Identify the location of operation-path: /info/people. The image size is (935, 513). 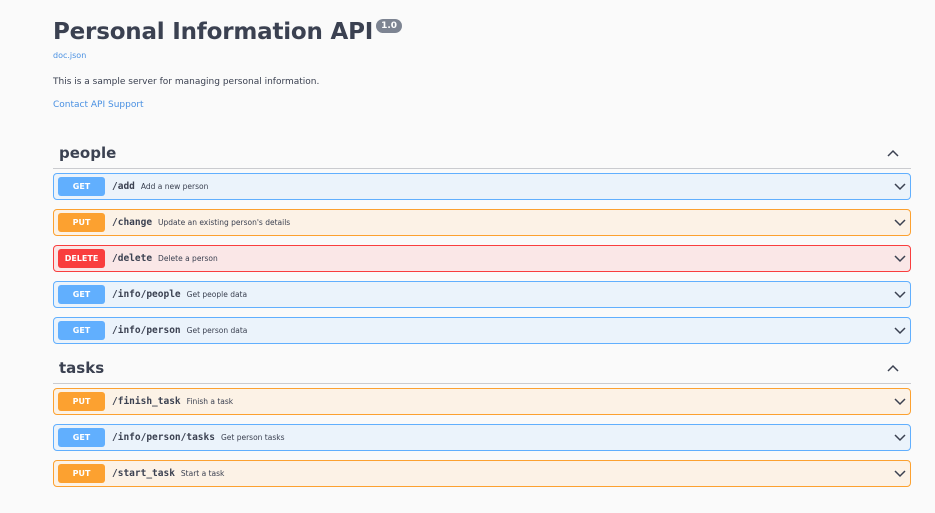
(146, 294).